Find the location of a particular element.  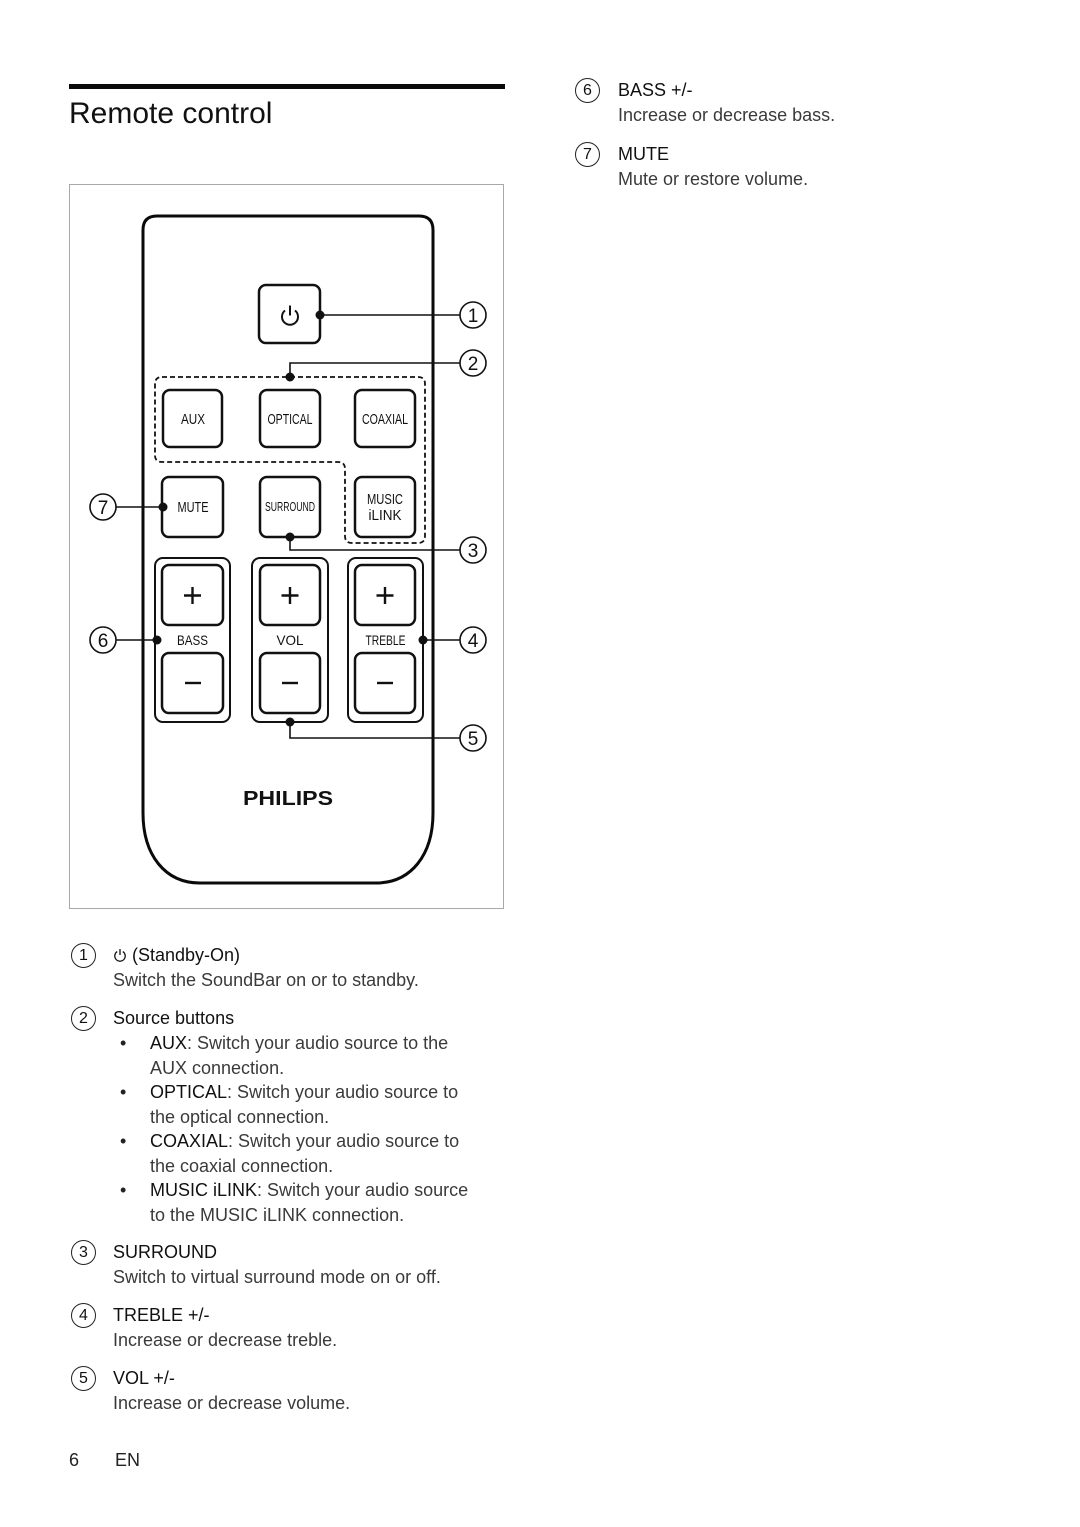

callout-number: 2 is located at coordinates (473, 364).